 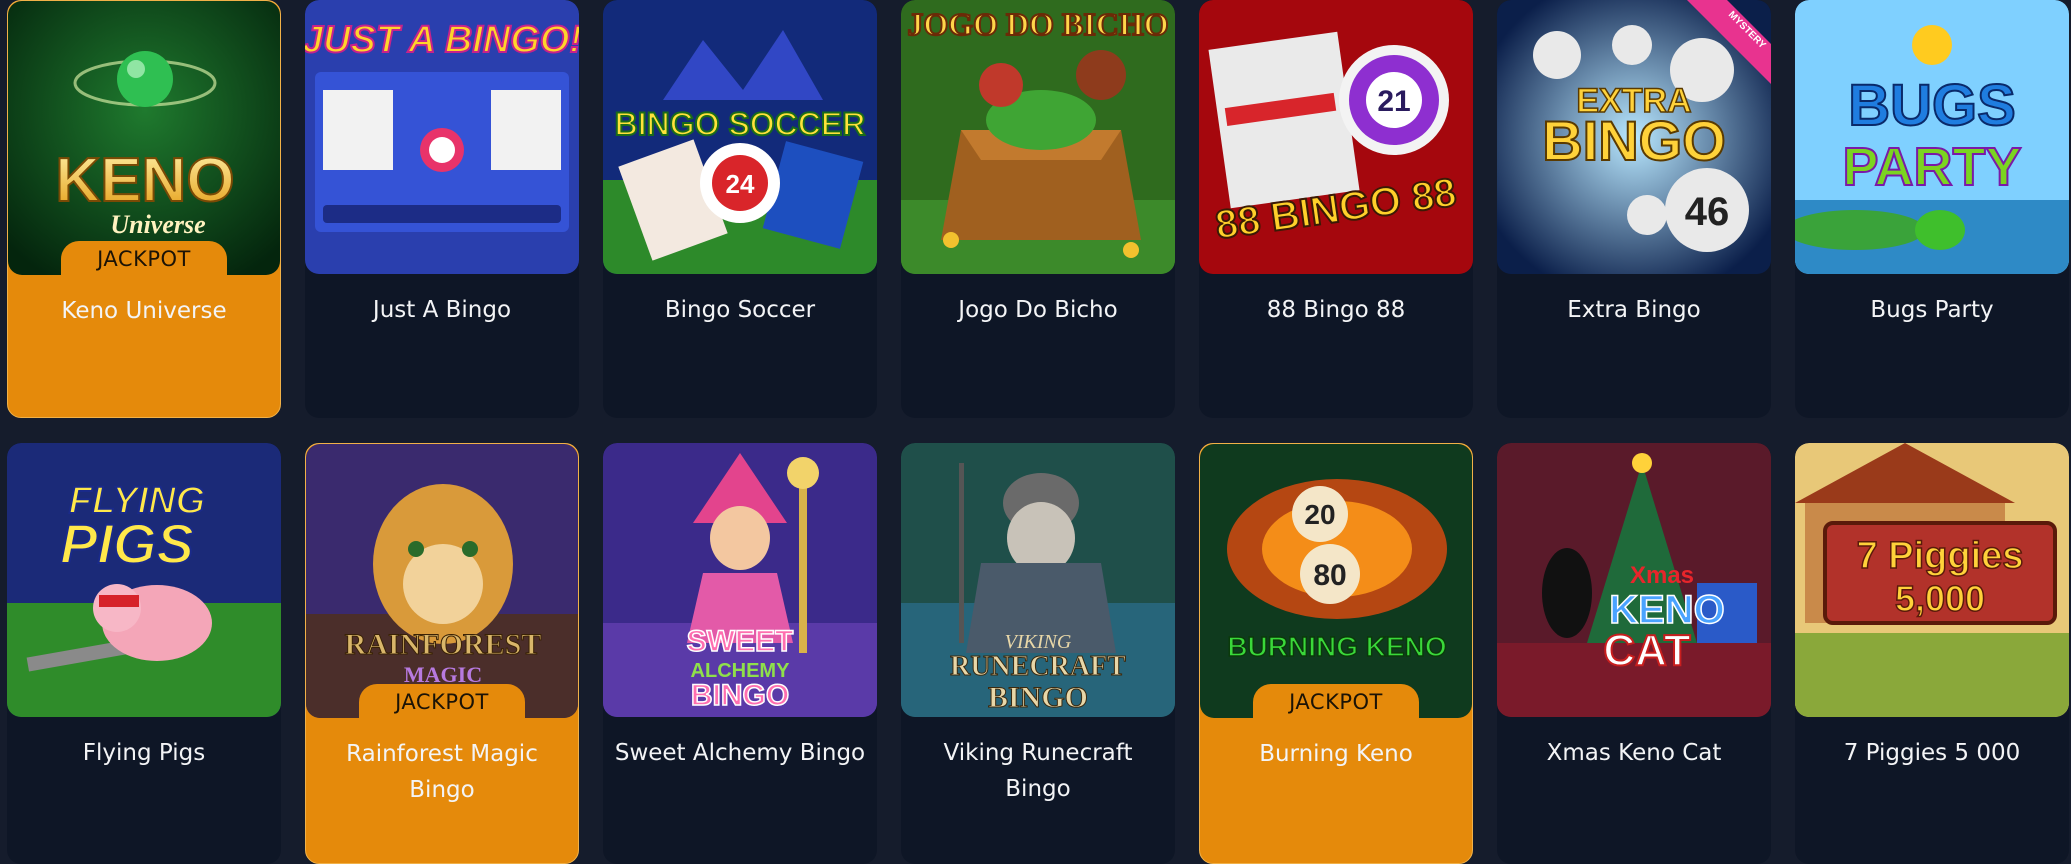 I want to click on game-card-bugs-party: BUGS PARTY Bugs Party, so click(x=1932, y=209).